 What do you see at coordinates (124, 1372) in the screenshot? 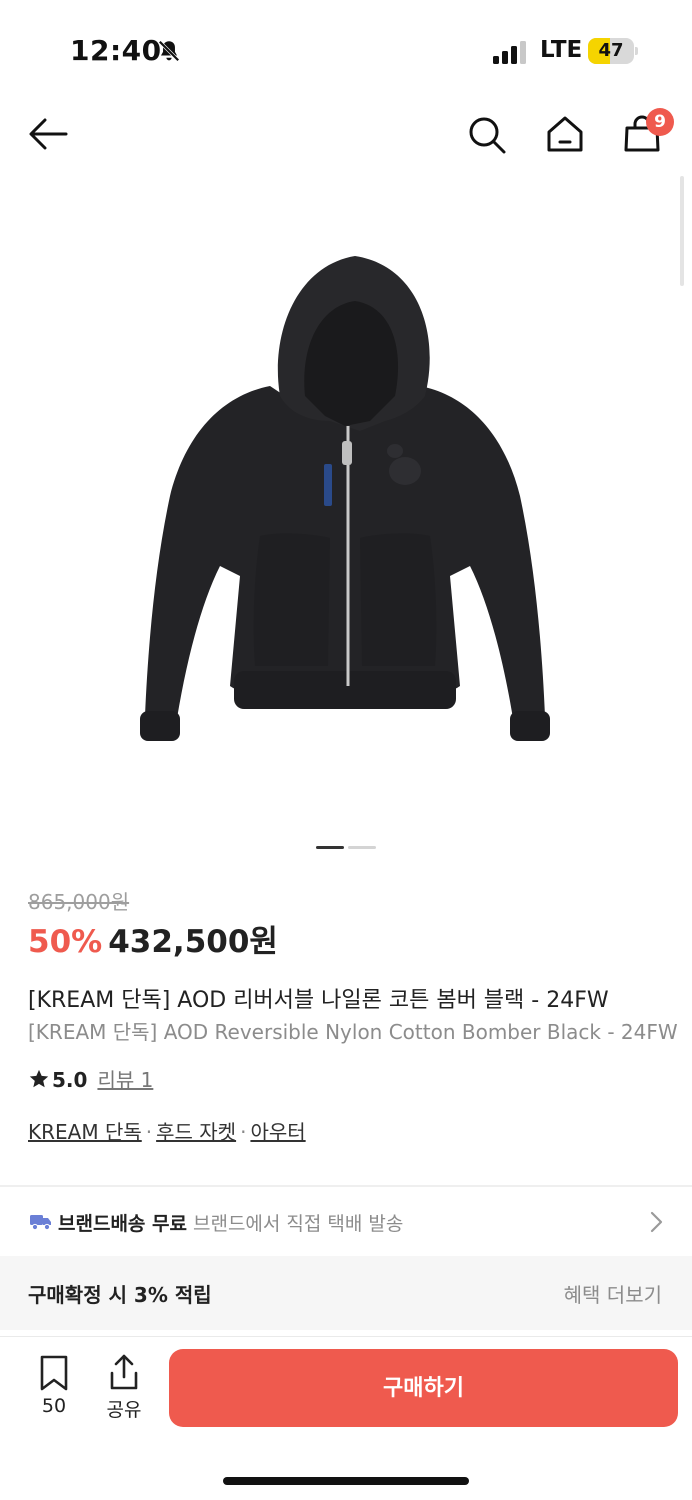
I see `share-icon` at bounding box center [124, 1372].